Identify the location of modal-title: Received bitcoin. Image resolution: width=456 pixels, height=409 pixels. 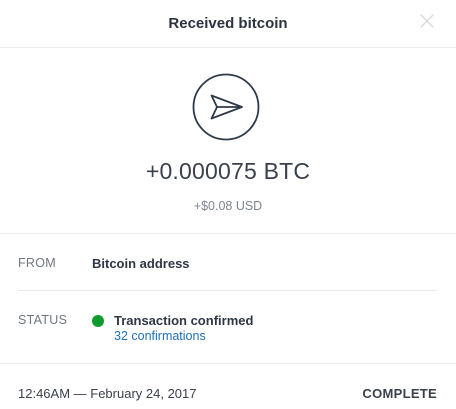
(228, 23).